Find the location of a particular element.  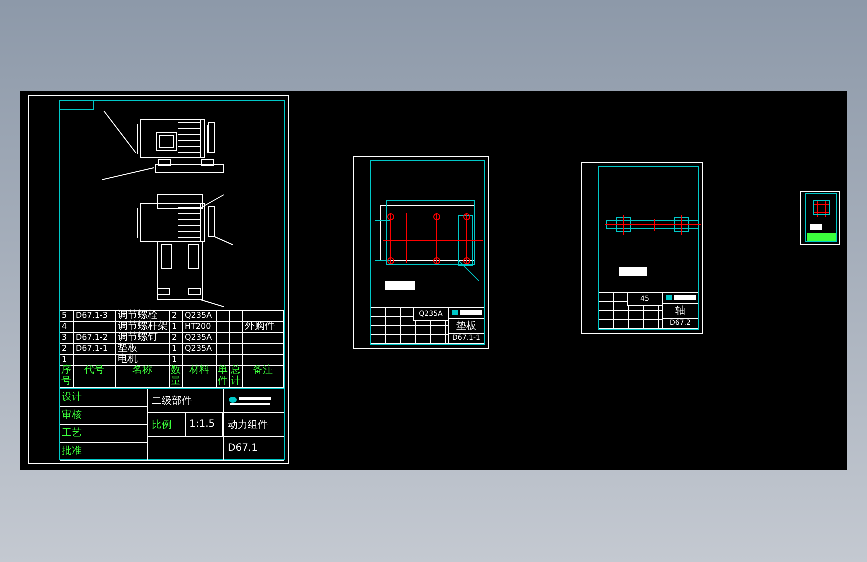

bom-header-cell: 单件 is located at coordinates (223, 377).